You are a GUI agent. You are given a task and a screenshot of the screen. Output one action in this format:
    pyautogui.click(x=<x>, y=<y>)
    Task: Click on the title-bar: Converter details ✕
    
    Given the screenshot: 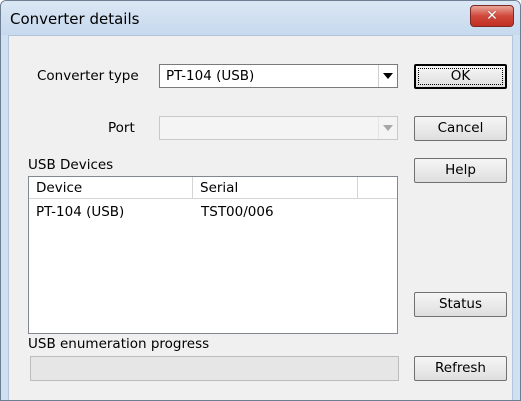 What is the action you would take?
    pyautogui.click(x=260, y=18)
    